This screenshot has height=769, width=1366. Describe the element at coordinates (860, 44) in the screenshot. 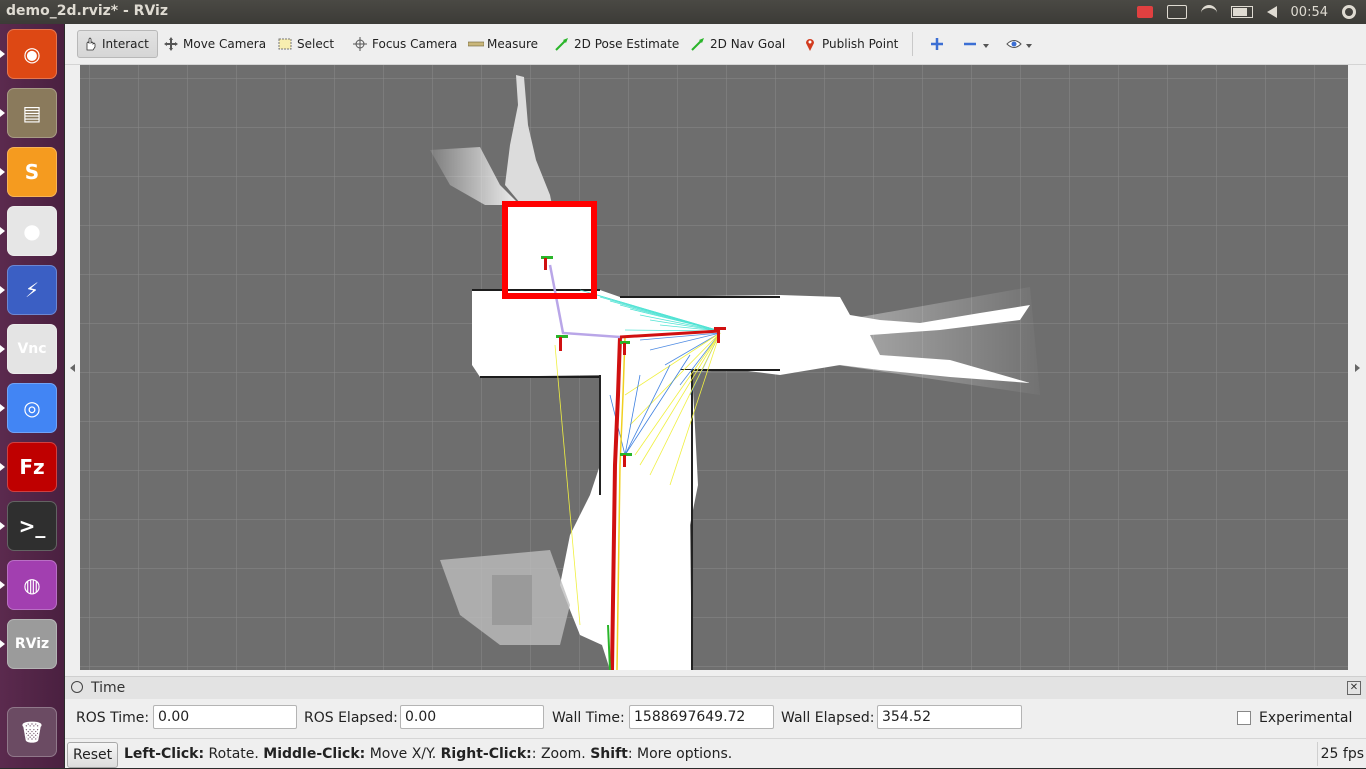

I see `publish-point-label: Publish Point` at that location.